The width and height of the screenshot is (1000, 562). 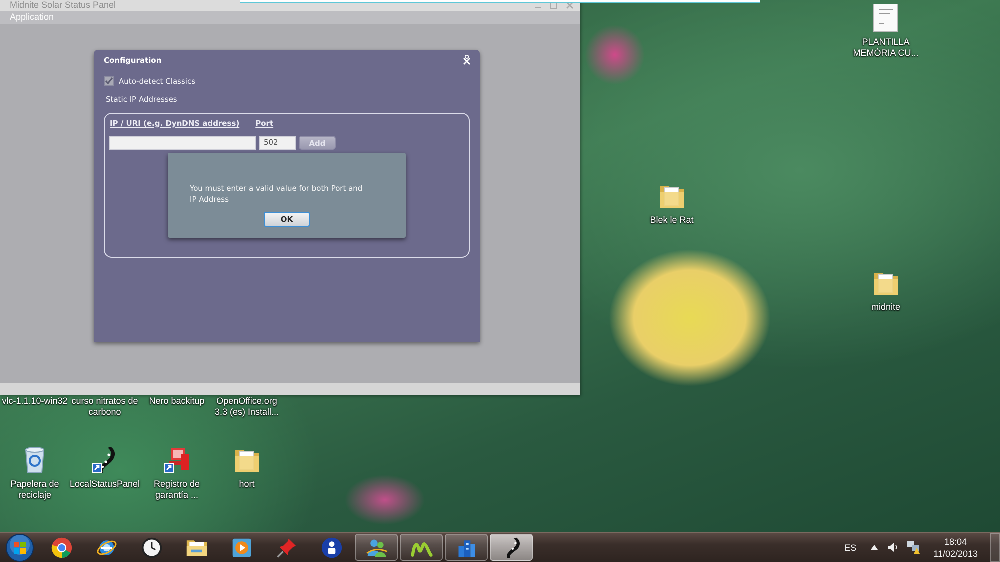 I want to click on icon-label: vlc-1.1.10-win32, so click(x=35, y=401).